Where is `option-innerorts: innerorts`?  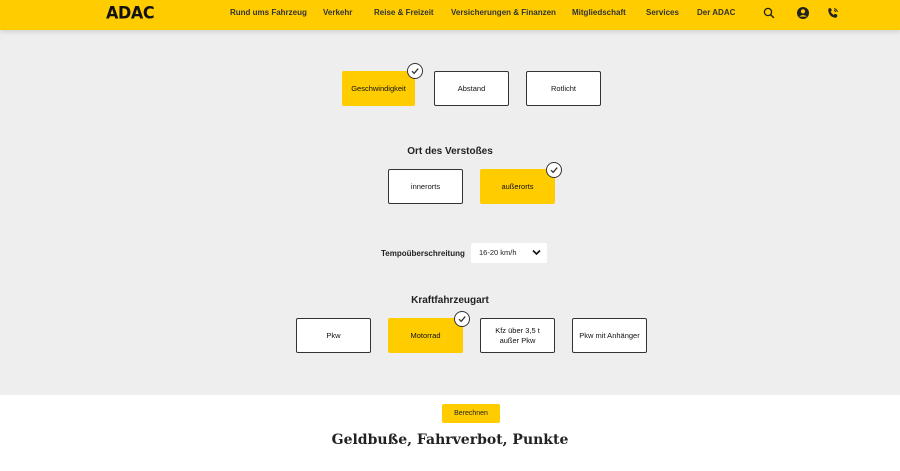
option-innerorts: innerorts is located at coordinates (425, 186).